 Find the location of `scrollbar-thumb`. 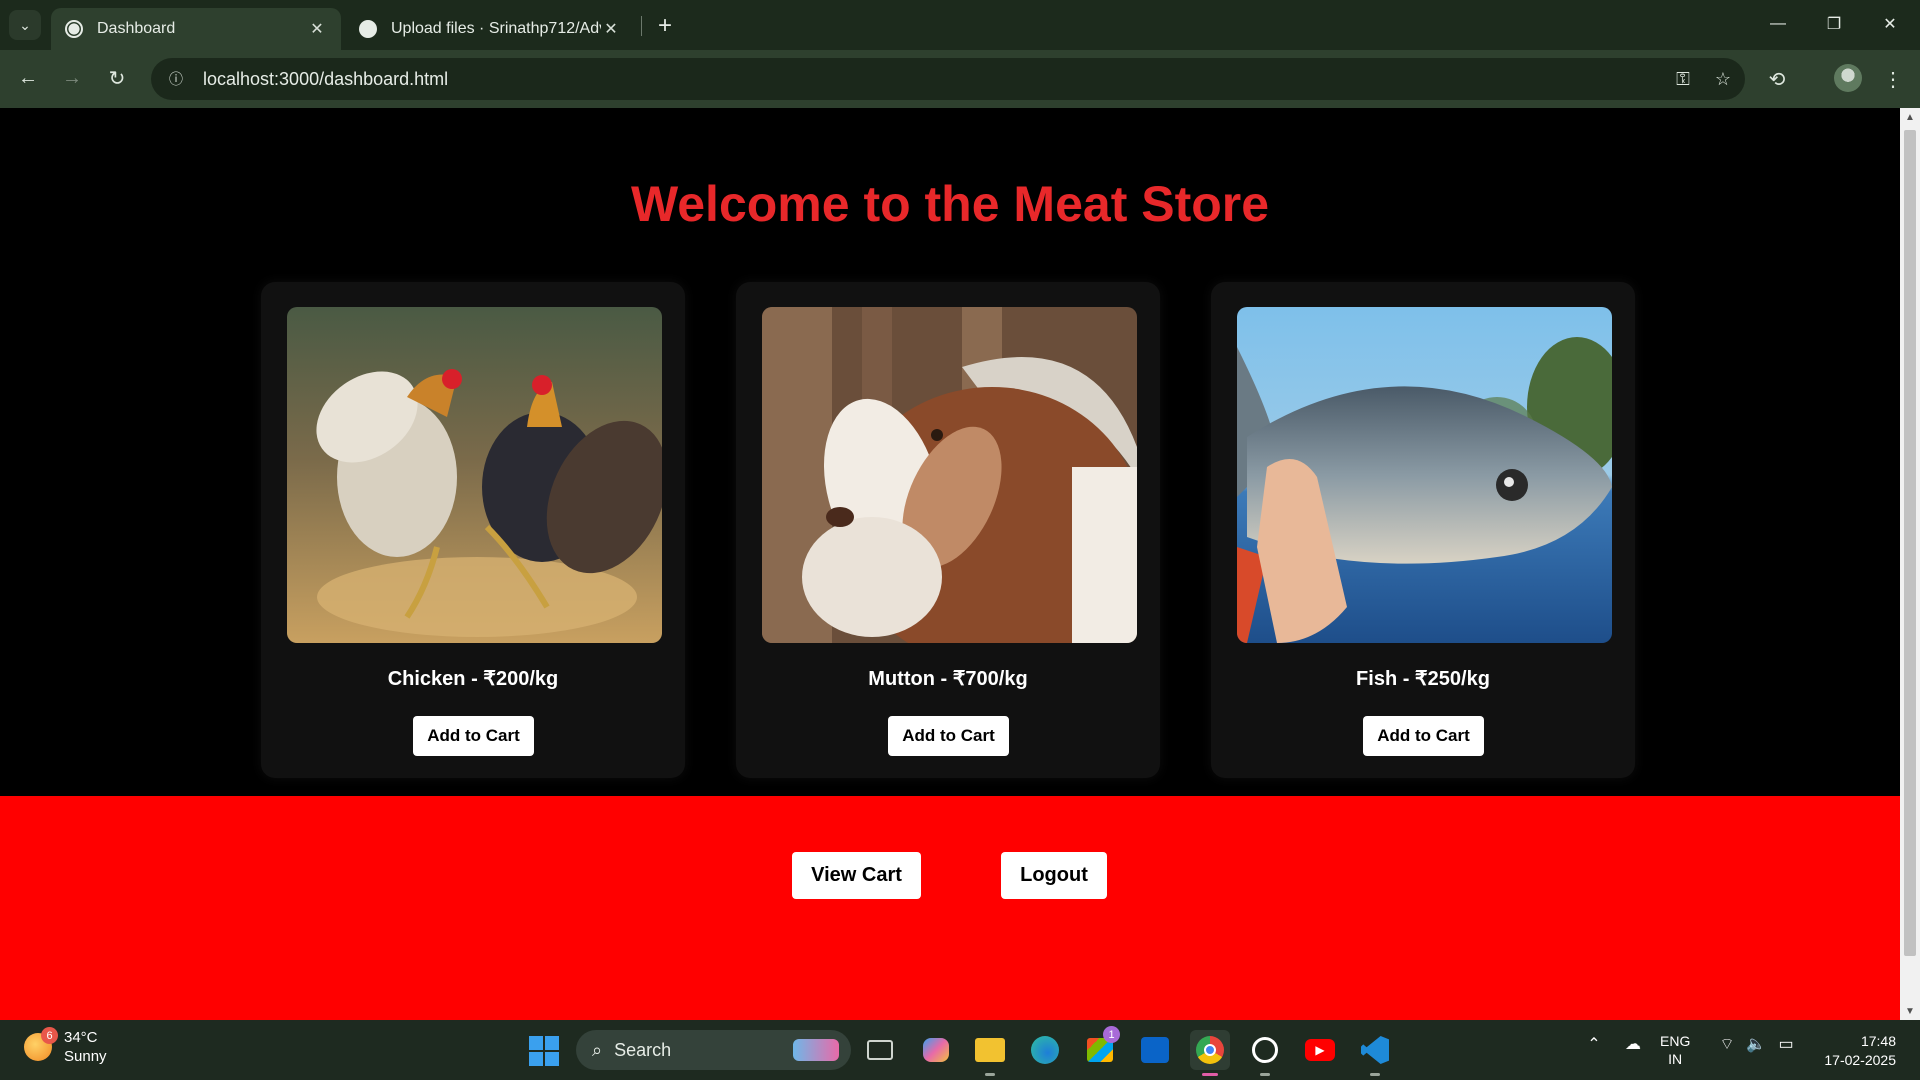

scrollbar-thumb is located at coordinates (1910, 543).